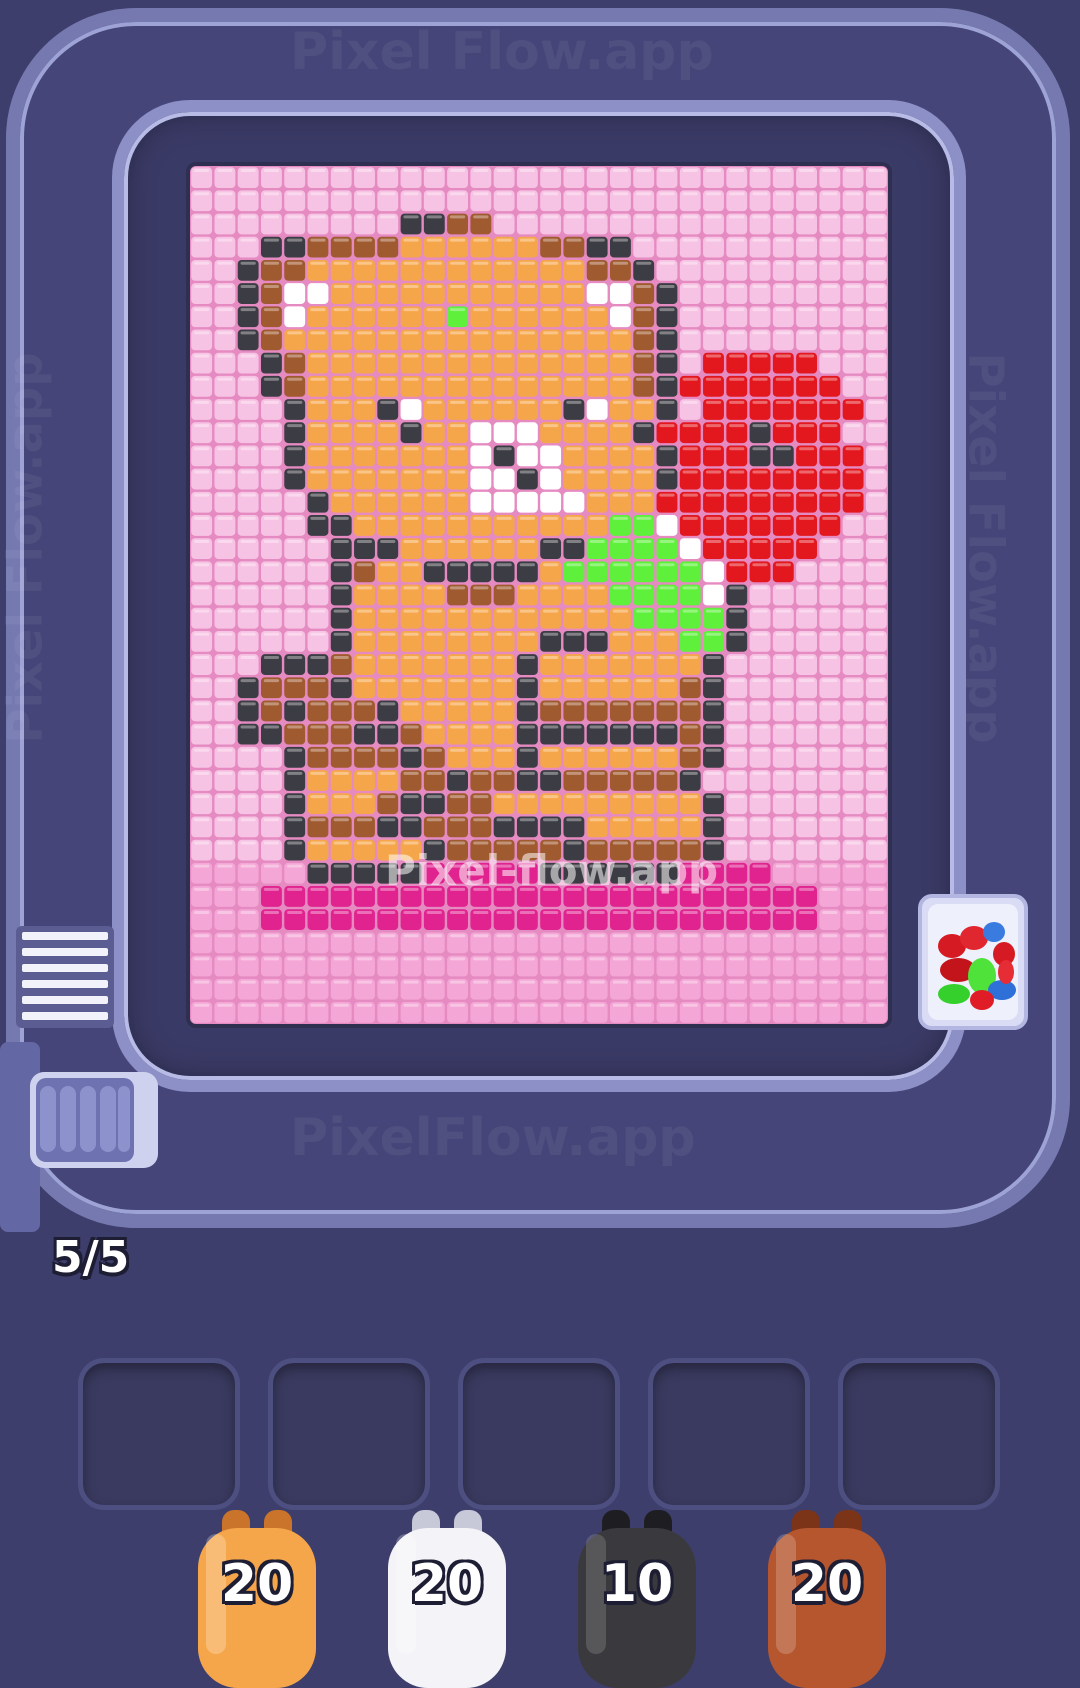 This screenshot has height=1688, width=1080. I want to click on shooter-orange: 20, so click(257, 1599).